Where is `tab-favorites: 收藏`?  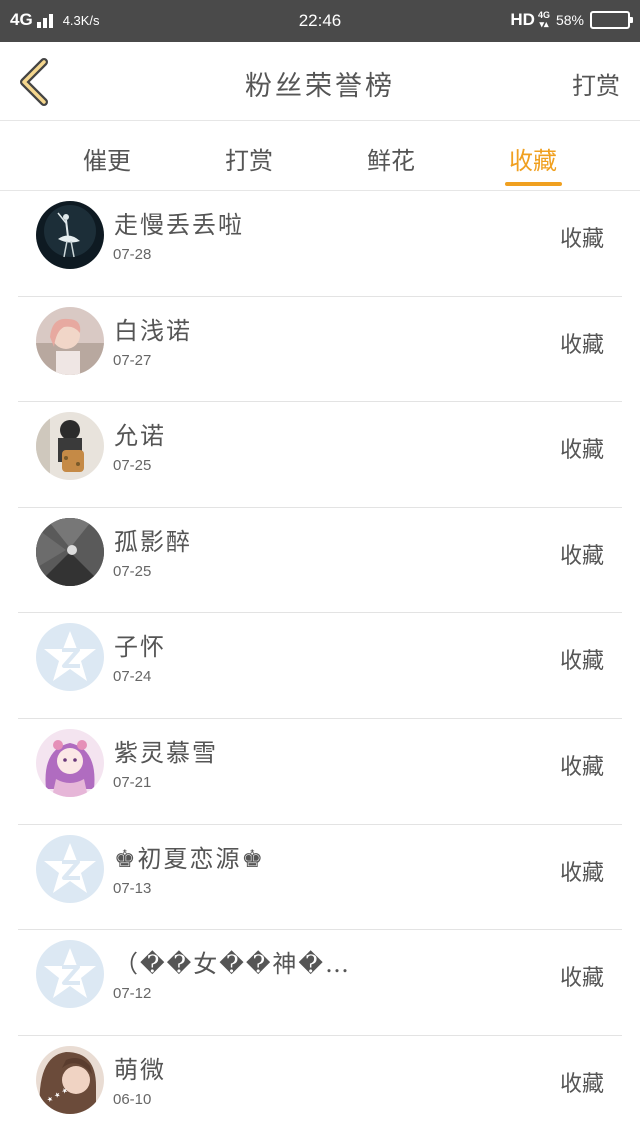
tab-favorites: 收藏 is located at coordinates (533, 158).